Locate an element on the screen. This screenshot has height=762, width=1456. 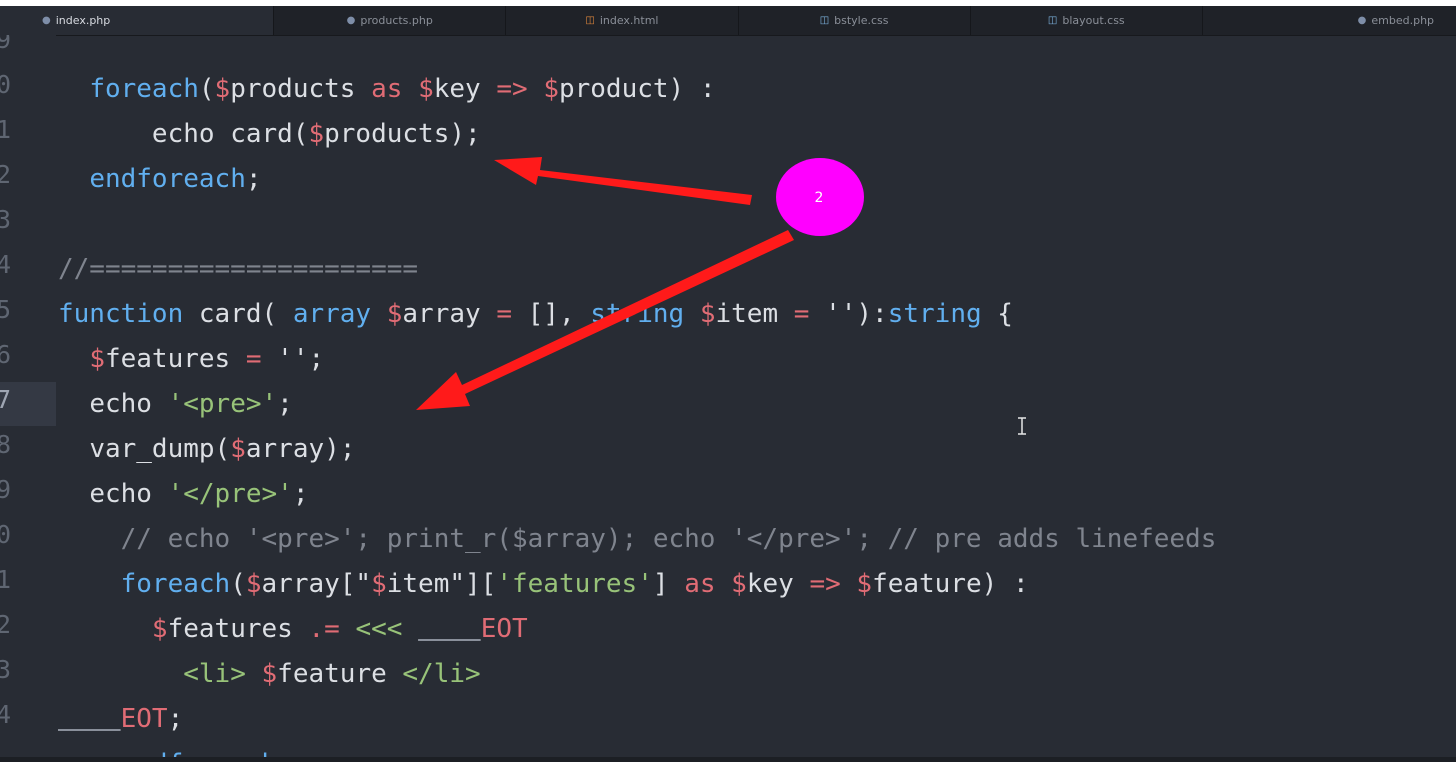
tab-blayout-css: ◫ blayout.css is located at coordinates (1087, 20).